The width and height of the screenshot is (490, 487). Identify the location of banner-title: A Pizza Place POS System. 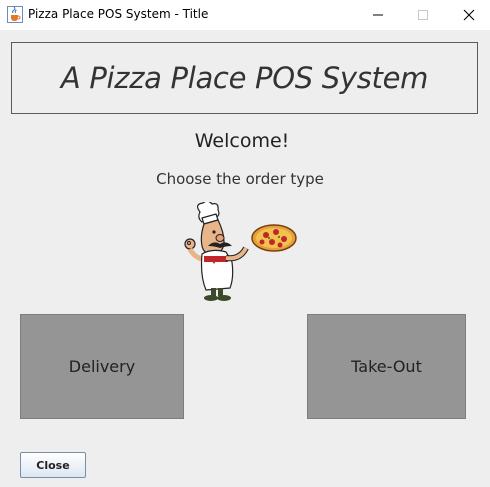
(244, 78).